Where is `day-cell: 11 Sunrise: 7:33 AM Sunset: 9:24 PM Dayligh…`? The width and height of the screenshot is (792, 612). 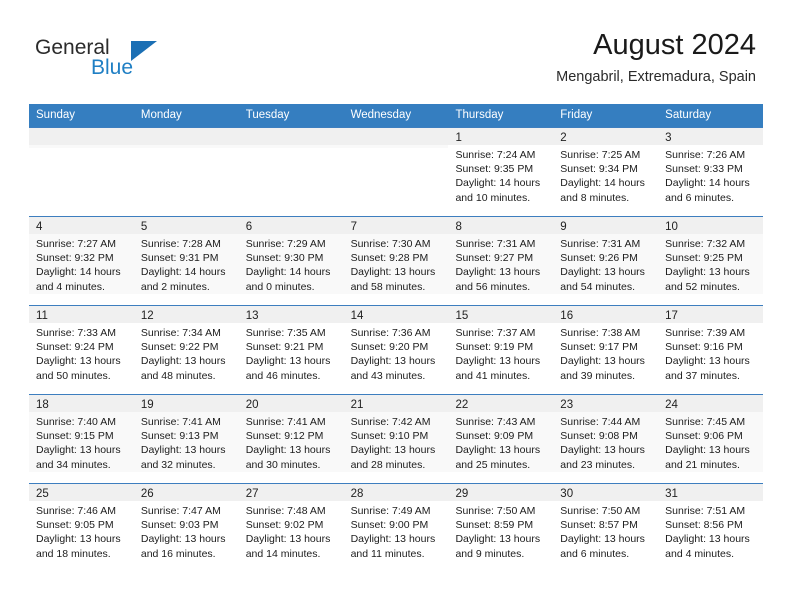
day-cell: 11 Sunrise: 7:33 AM Sunset: 9:24 PM Dayligh… is located at coordinates (81, 349).